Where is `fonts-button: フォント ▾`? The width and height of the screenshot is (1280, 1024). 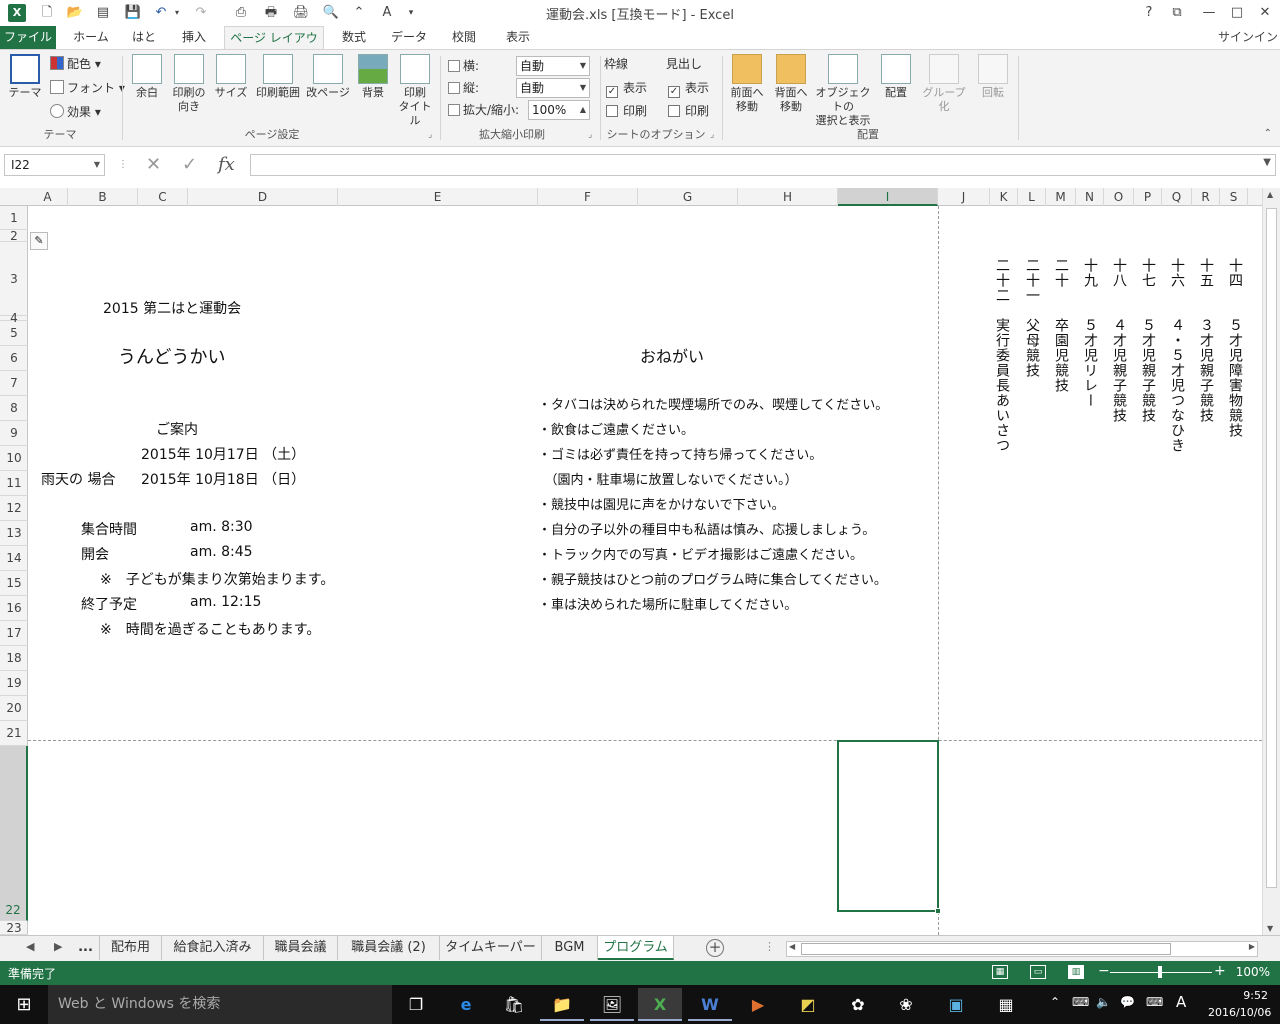 fonts-button: フォント ▾ is located at coordinates (87, 88).